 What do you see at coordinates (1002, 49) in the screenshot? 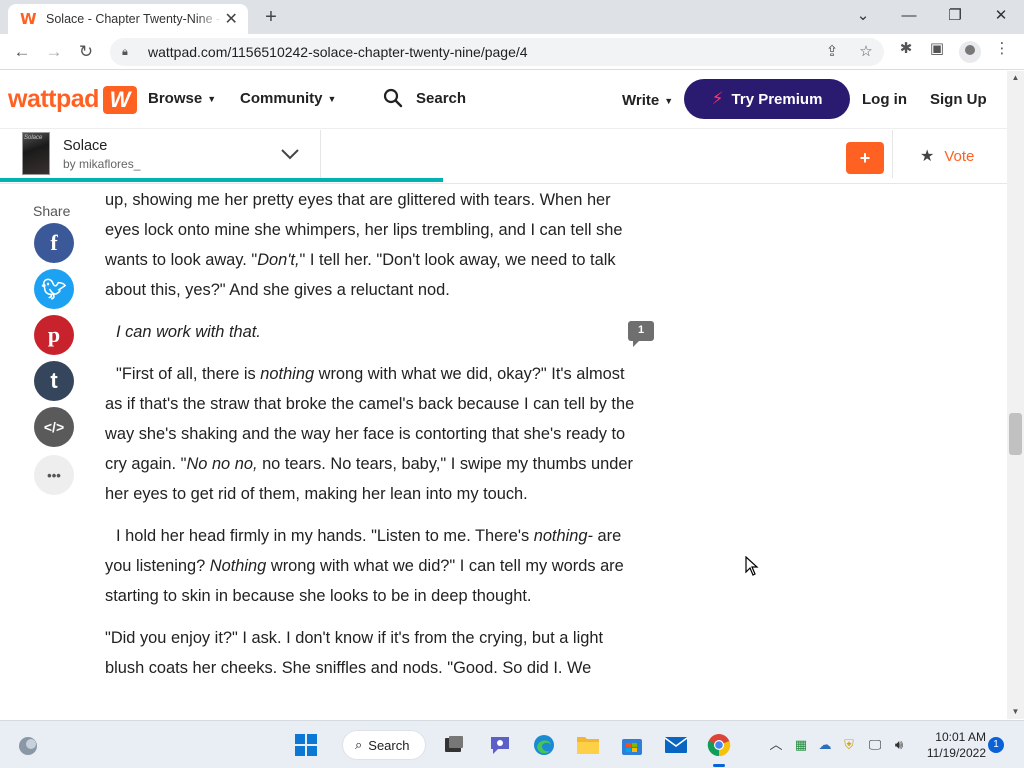
I see `browser-menu-icon: ⋮` at bounding box center [1002, 49].